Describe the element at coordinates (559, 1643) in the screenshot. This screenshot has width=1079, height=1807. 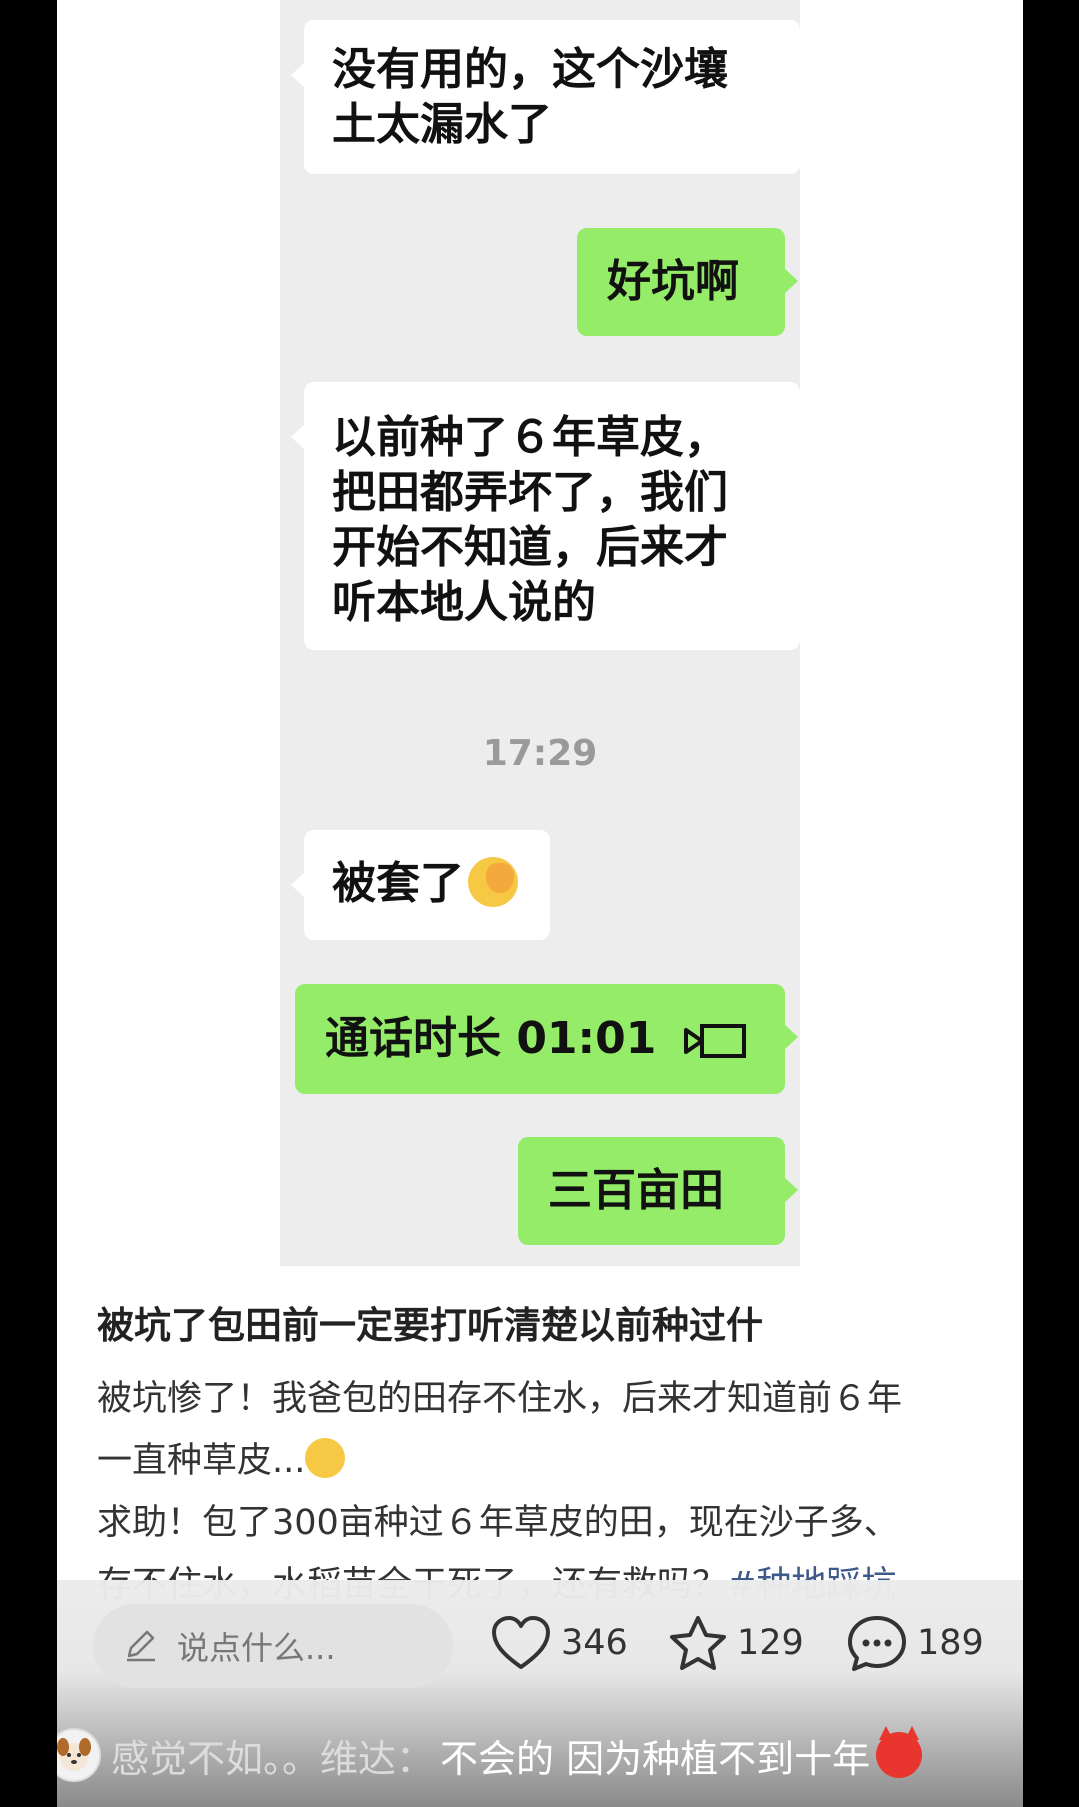
I see `like-button: 346` at that location.